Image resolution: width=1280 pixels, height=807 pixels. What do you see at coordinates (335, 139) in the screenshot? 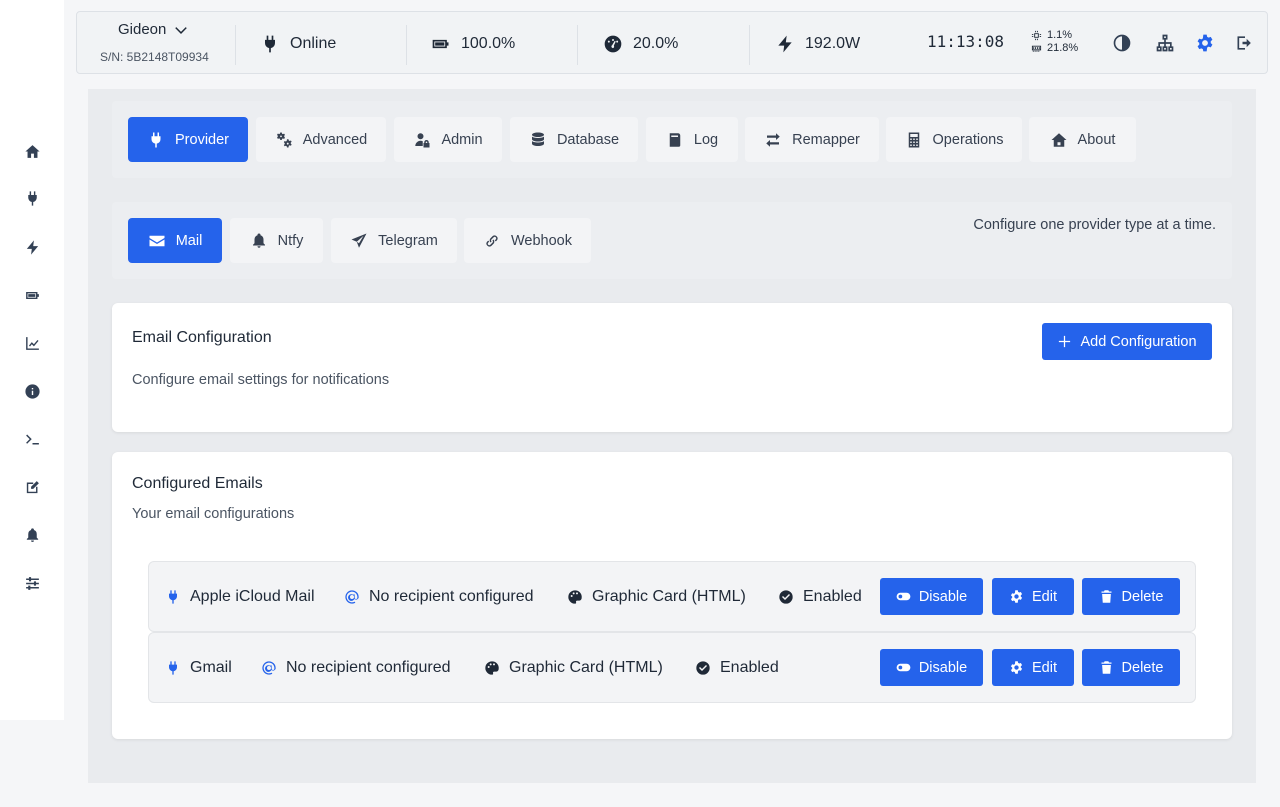
I see `tab-label: Advanced` at bounding box center [335, 139].